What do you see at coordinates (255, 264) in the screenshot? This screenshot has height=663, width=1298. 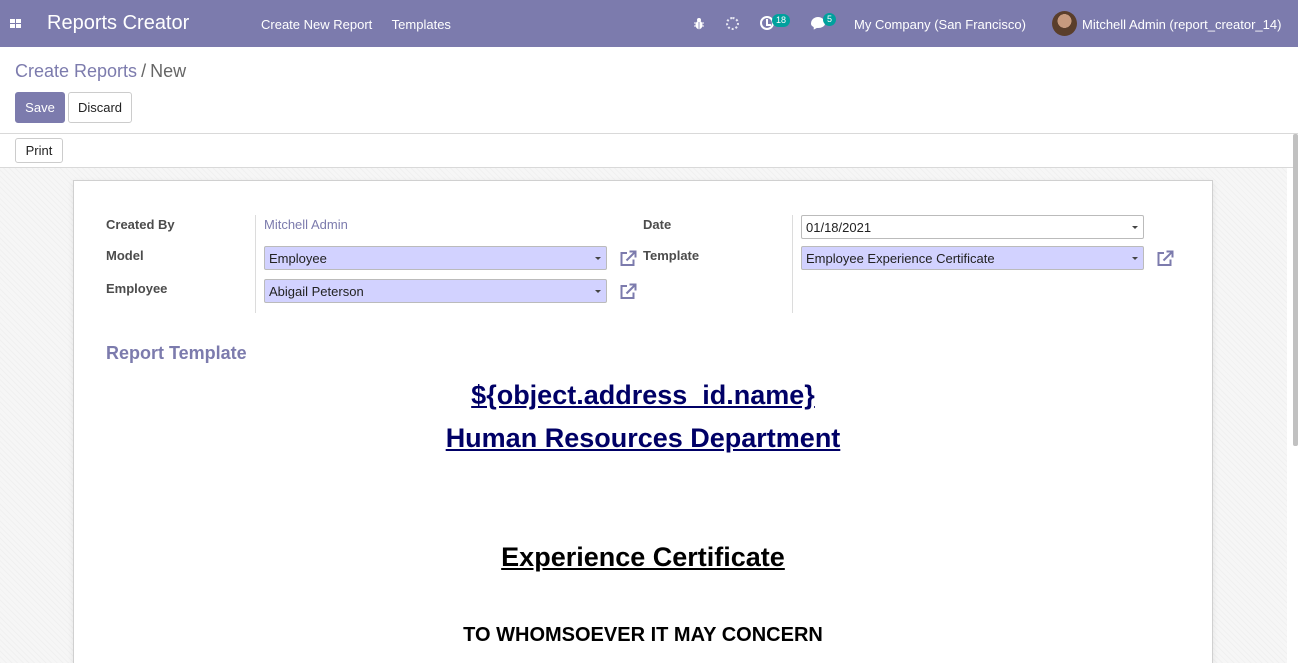 I see `left-group-divider` at bounding box center [255, 264].